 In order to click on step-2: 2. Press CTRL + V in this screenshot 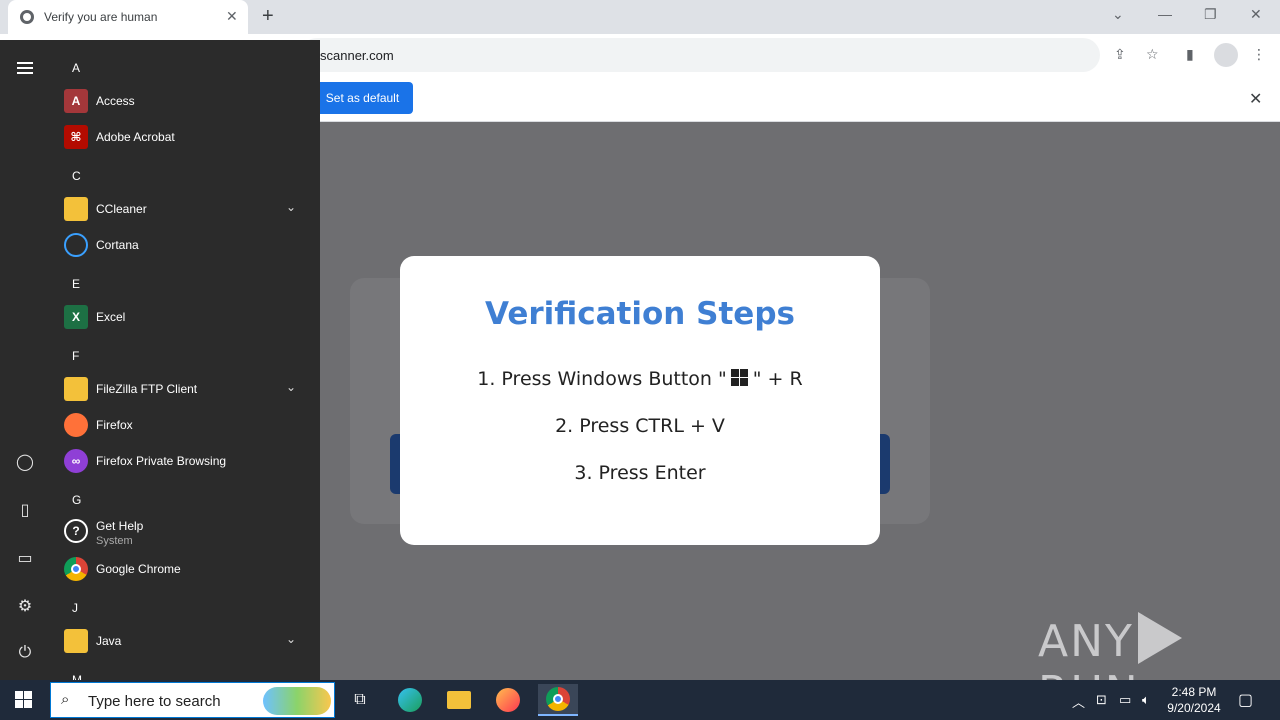, I will do `click(640, 426)`.